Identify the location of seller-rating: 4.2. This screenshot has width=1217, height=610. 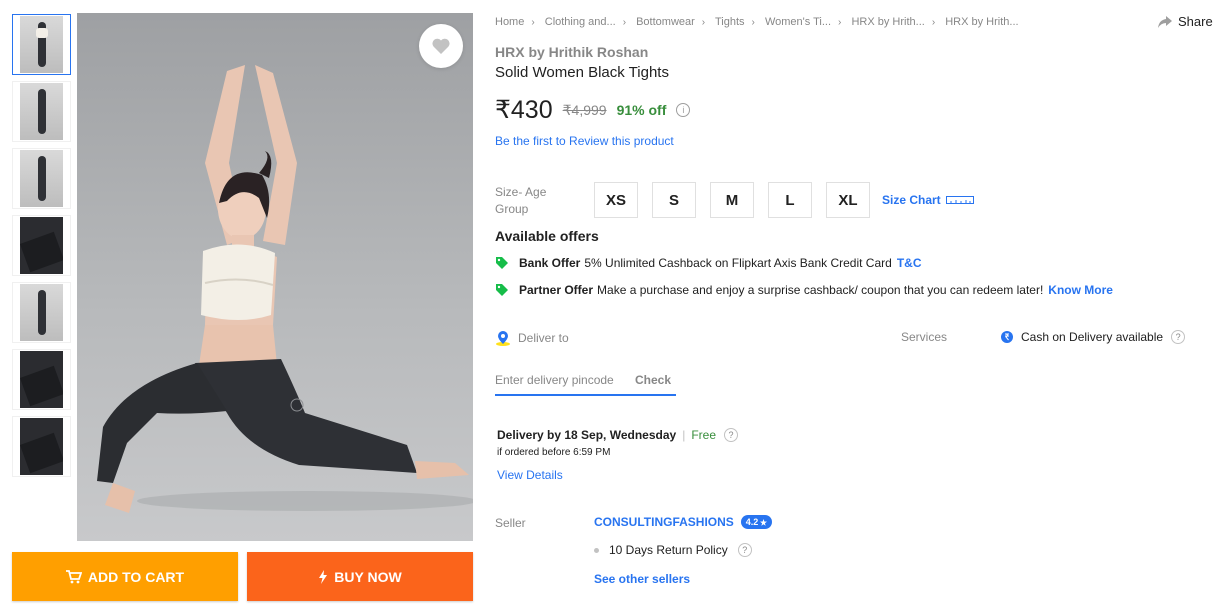
(752, 522).